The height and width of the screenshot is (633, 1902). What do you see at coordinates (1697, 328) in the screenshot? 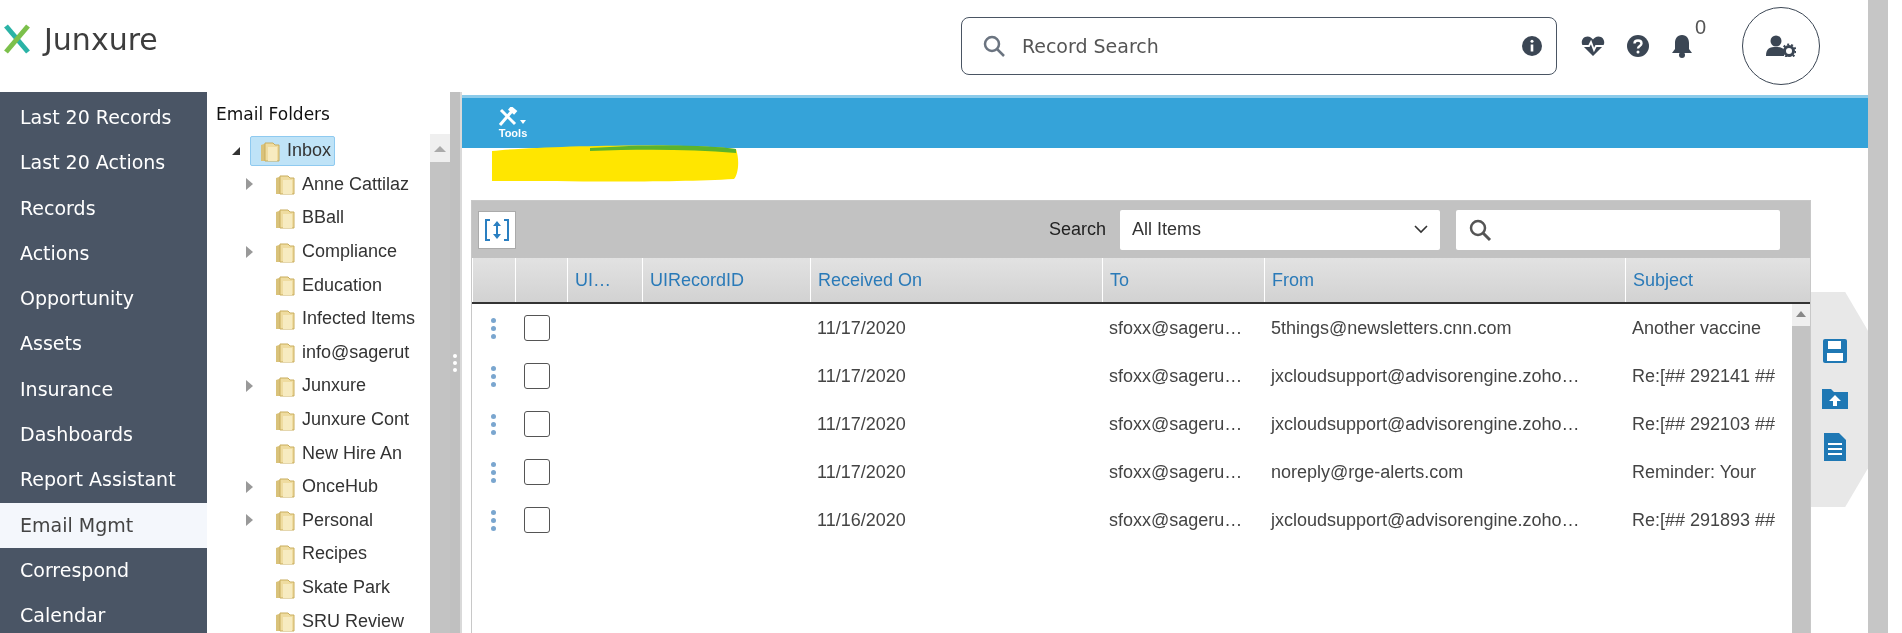
I see `table-cell-text: Another vaccine` at bounding box center [1697, 328].